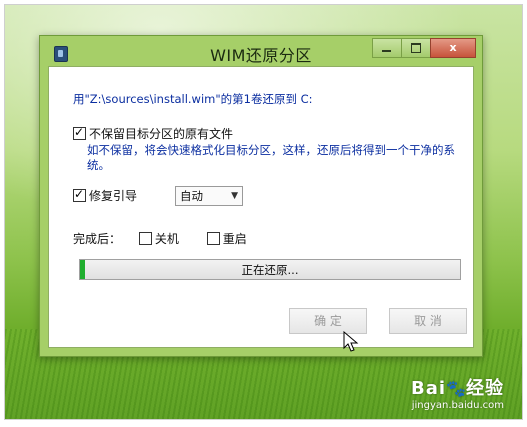 This screenshot has width=527, height=427. I want to click on cancel-button: 取 消, so click(428, 321).